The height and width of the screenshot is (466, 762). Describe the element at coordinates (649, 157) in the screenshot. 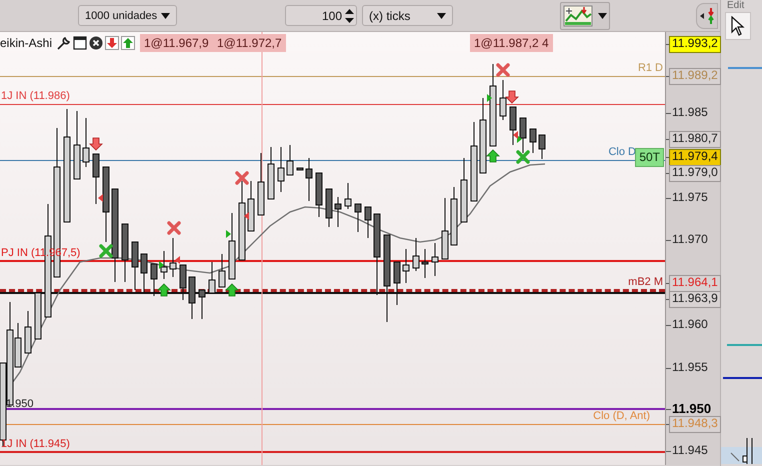

I see `position-tag: 50T` at that location.